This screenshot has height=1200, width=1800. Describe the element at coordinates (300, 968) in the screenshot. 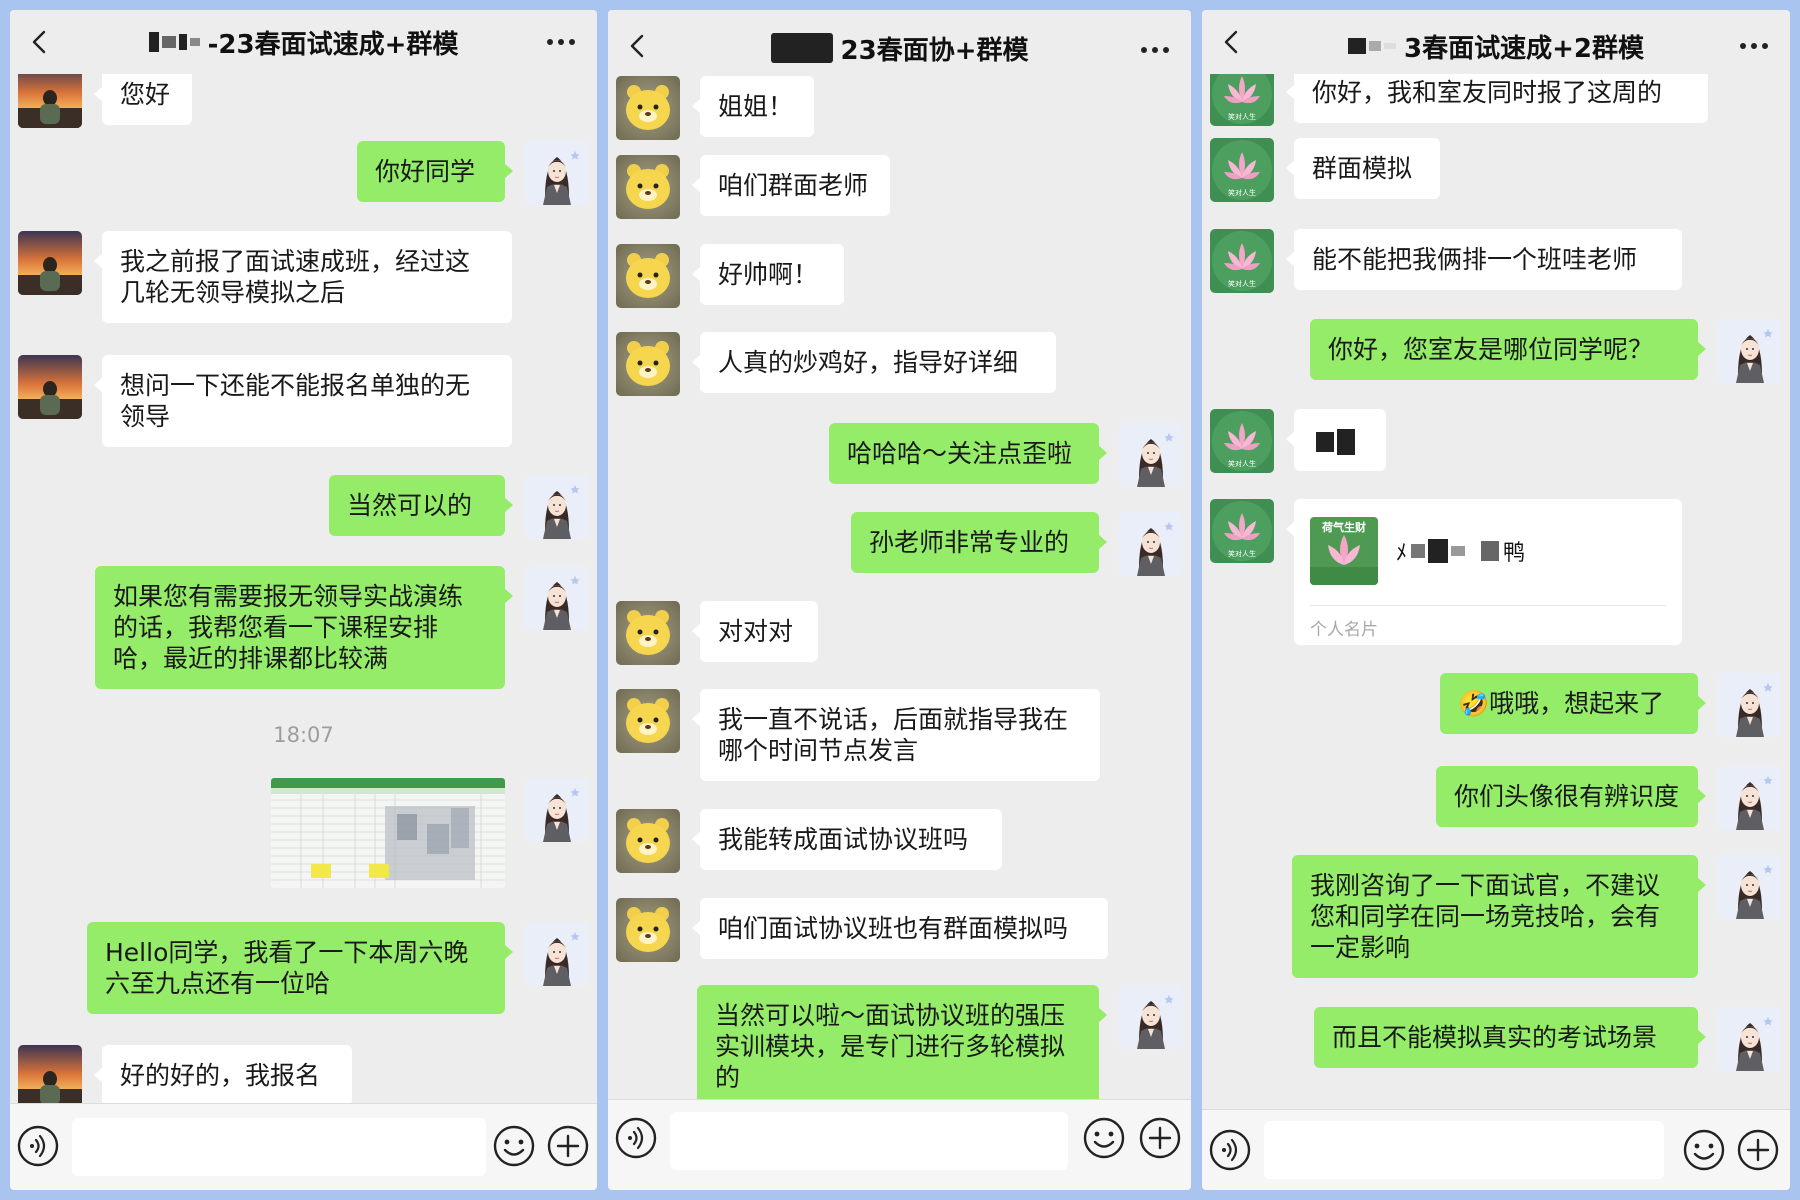

I see `message-bubble: Hello同学，我看了一下本周六晚六至九点还有一位哈` at that location.